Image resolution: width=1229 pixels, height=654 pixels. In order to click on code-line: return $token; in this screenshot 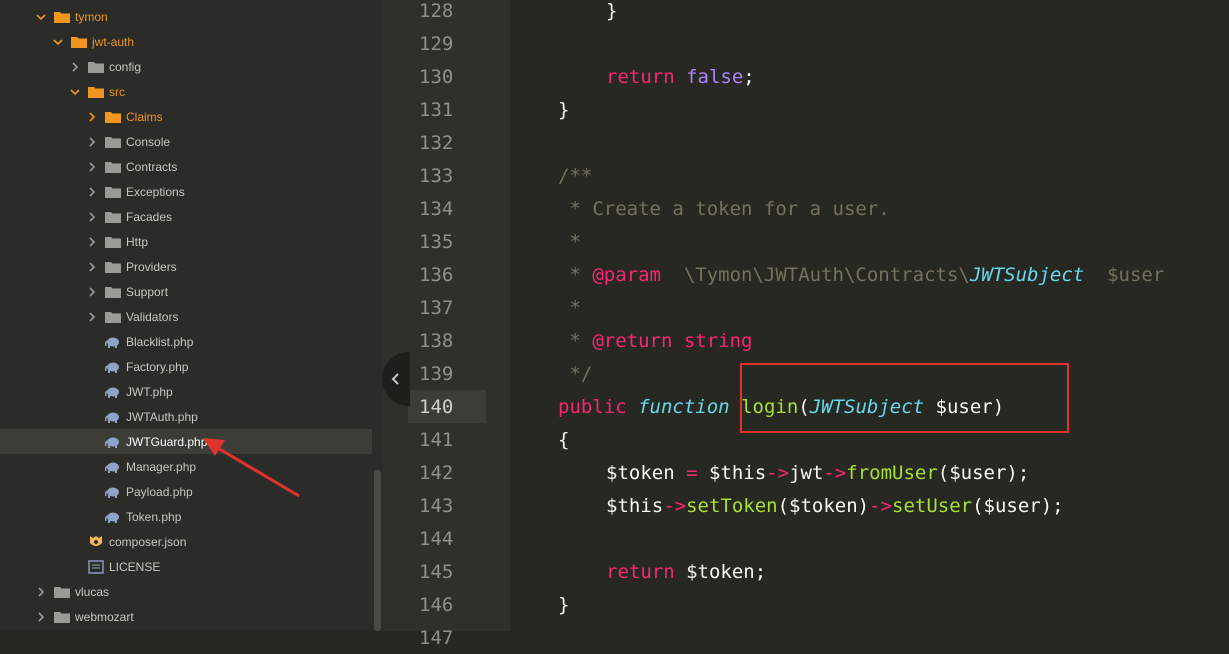, I will do `click(686, 571)`.